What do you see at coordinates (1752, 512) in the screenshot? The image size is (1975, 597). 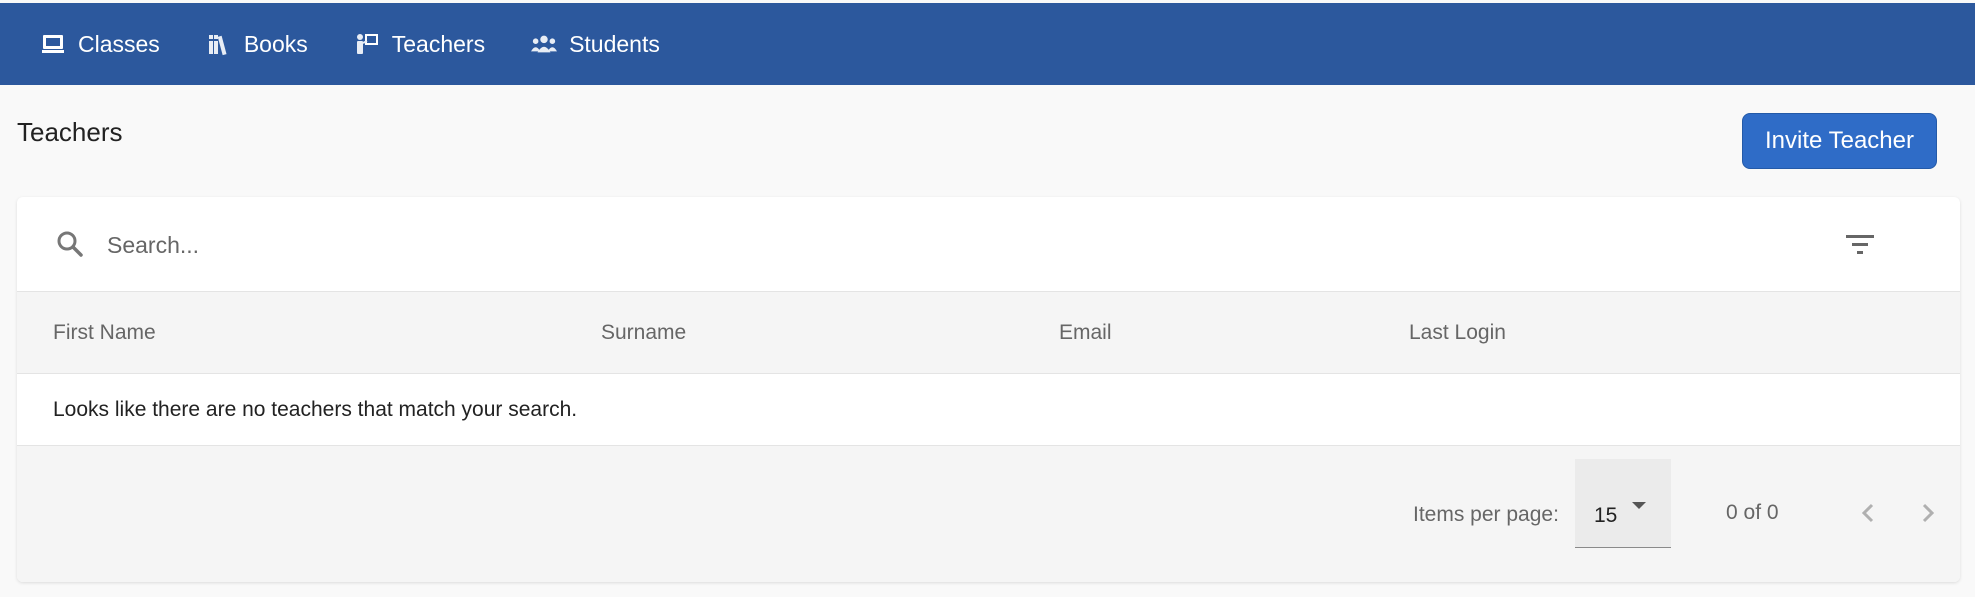 I see `page-range-label: 0 of 0` at bounding box center [1752, 512].